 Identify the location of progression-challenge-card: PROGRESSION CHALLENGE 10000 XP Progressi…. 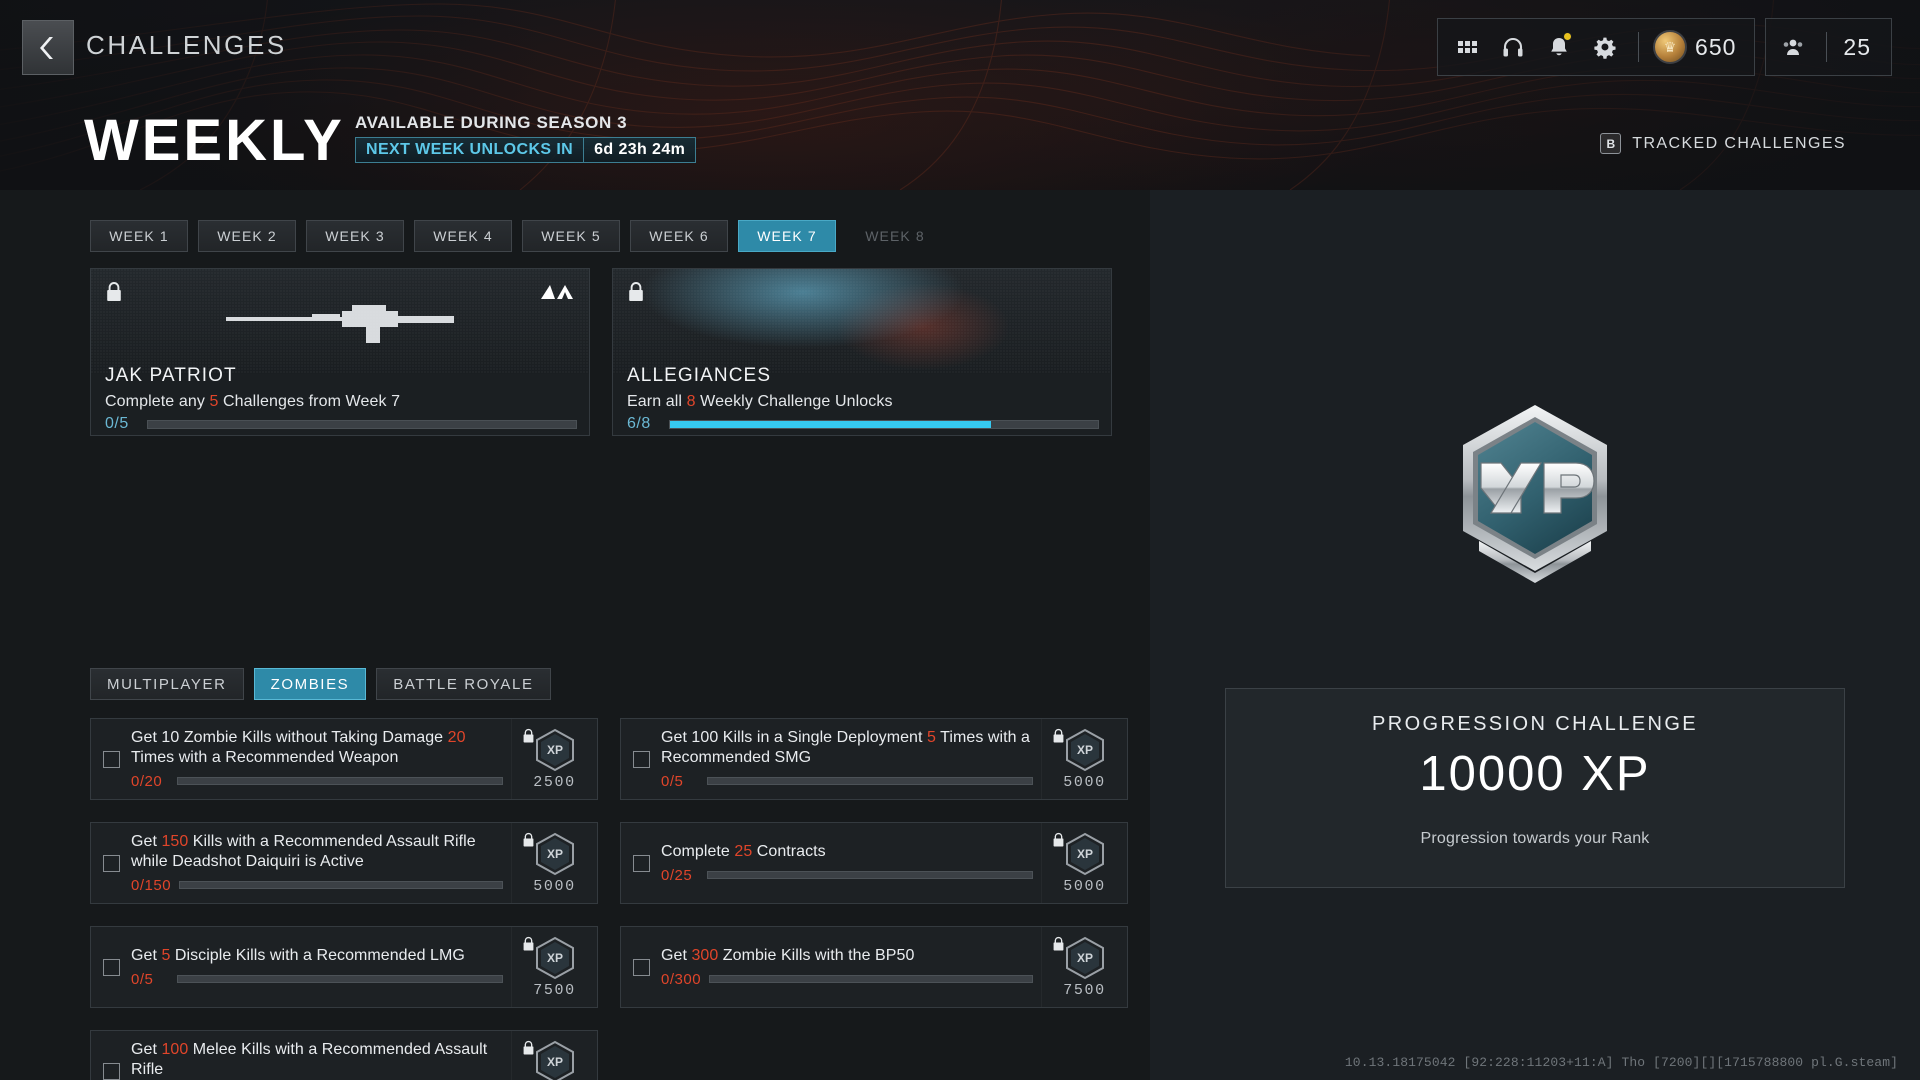
(1535, 788).